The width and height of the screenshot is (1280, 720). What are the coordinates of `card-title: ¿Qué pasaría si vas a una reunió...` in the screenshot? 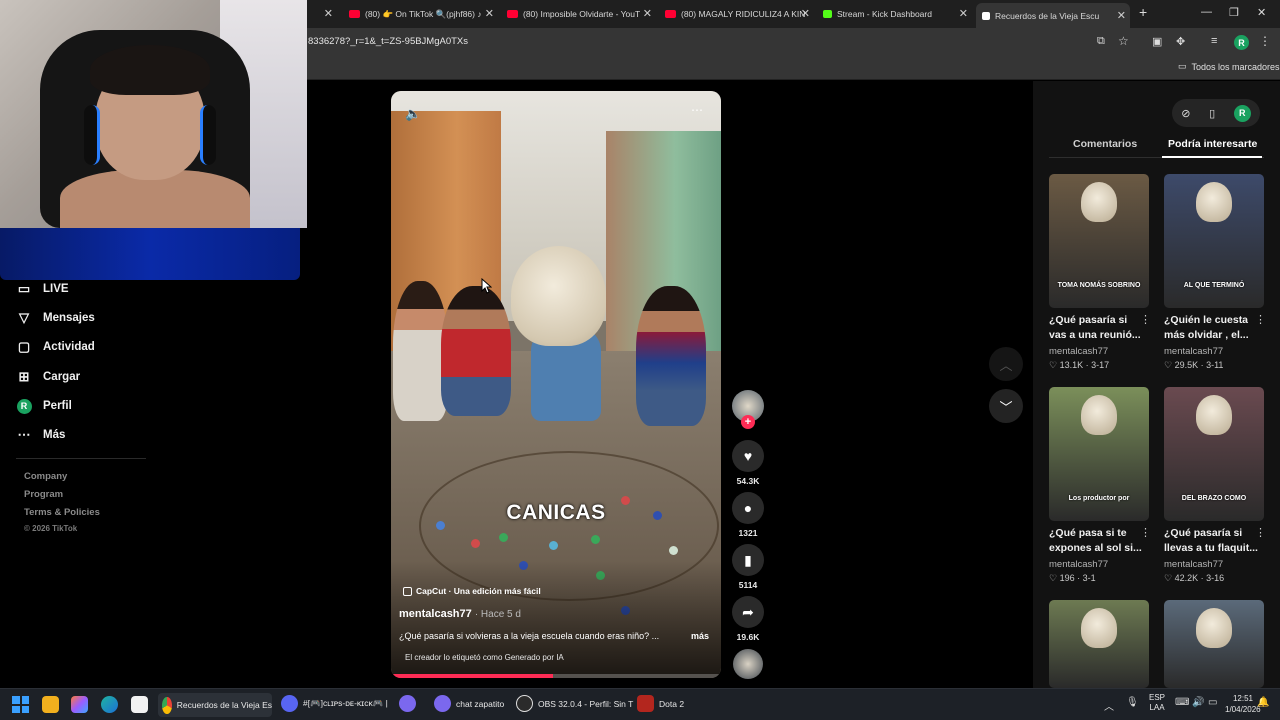 It's located at (1096, 328).